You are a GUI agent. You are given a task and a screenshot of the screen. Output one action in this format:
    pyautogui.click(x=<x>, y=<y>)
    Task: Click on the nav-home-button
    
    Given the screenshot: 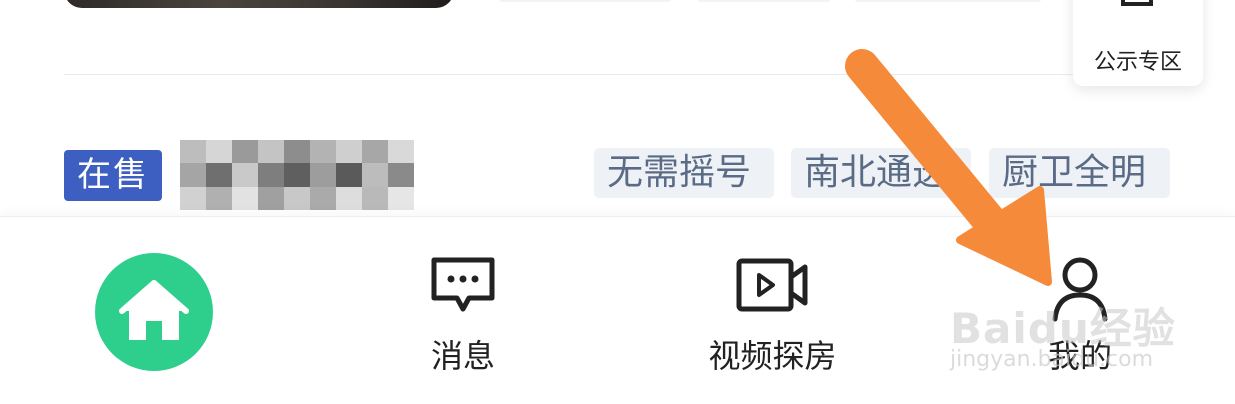 What is the action you would take?
    pyautogui.click(x=154, y=312)
    